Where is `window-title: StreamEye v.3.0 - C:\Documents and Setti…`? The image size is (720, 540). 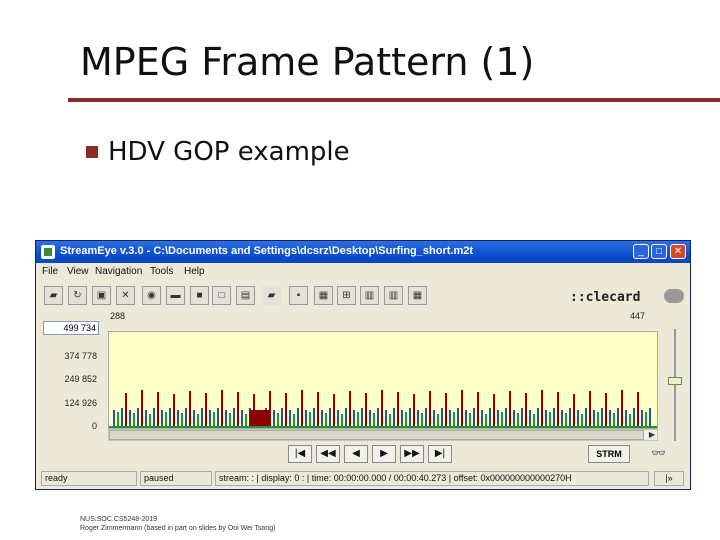 window-title: StreamEye v.3.0 - C:\Documents and Setti… is located at coordinates (267, 251).